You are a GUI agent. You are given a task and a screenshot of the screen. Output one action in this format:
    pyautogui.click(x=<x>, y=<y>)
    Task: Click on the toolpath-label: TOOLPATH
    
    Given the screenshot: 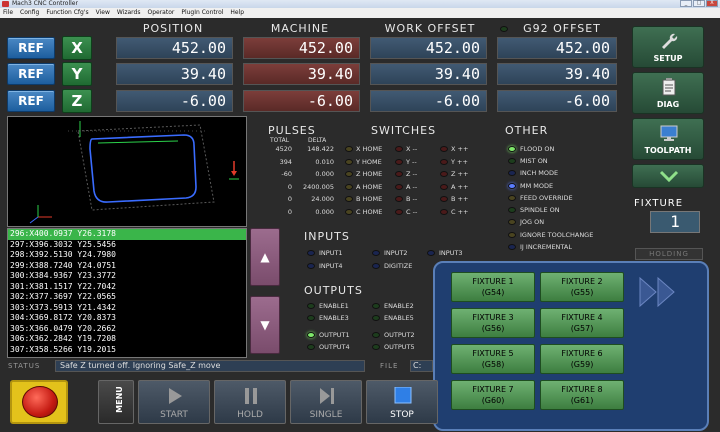 What is the action you would take?
    pyautogui.click(x=668, y=150)
    